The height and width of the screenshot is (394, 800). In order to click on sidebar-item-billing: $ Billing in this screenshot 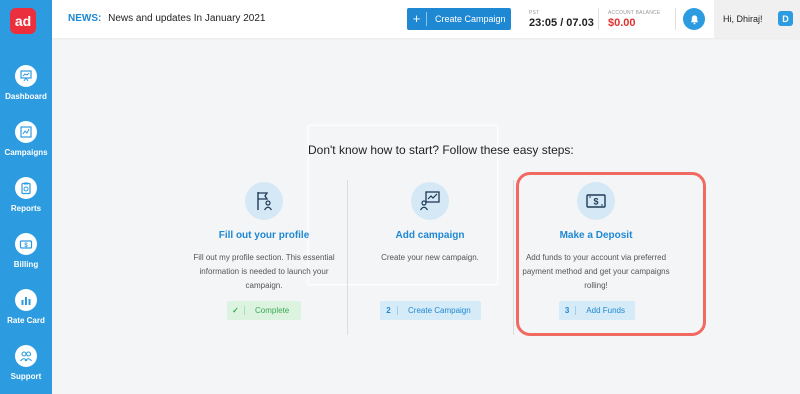, I will do `click(26, 255)`.